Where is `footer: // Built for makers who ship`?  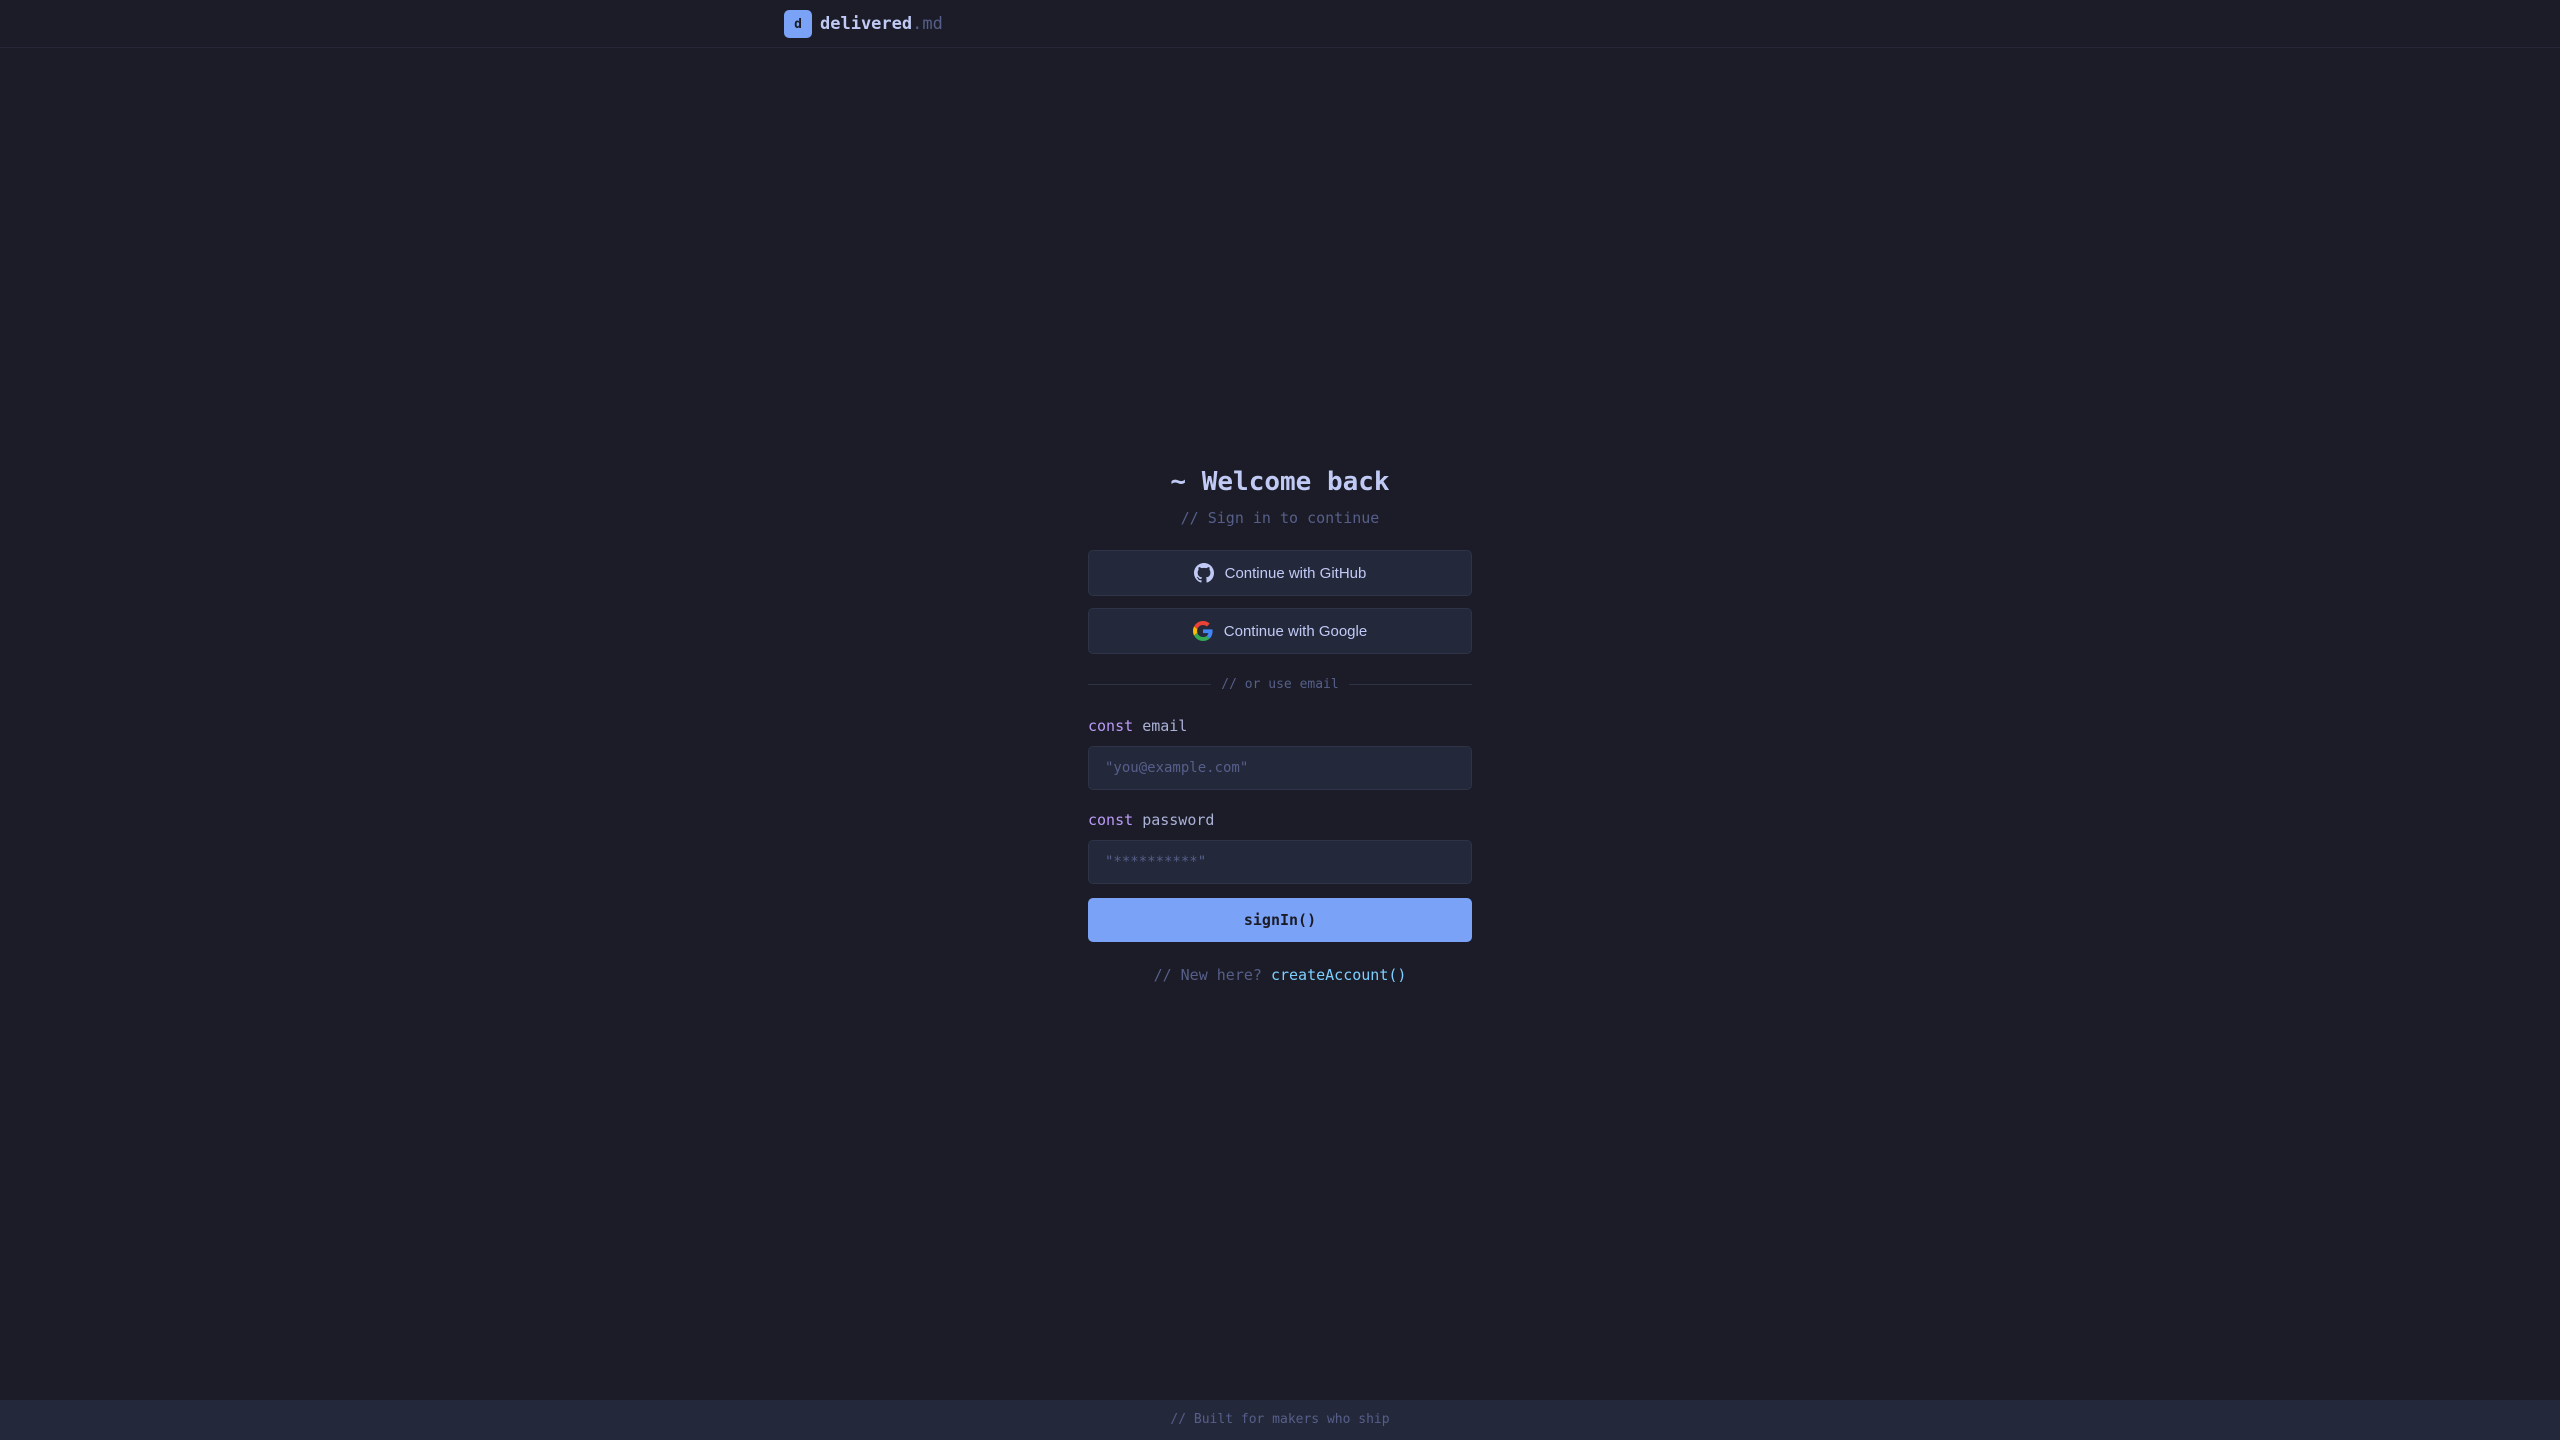 footer: // Built for makers who ship is located at coordinates (1280, 1420).